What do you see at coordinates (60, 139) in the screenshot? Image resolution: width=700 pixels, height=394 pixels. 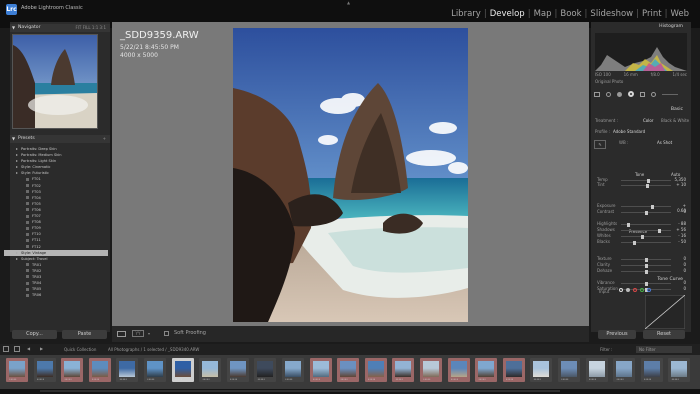 I see `presets-header: ▼ Presets +` at bounding box center [60, 139].